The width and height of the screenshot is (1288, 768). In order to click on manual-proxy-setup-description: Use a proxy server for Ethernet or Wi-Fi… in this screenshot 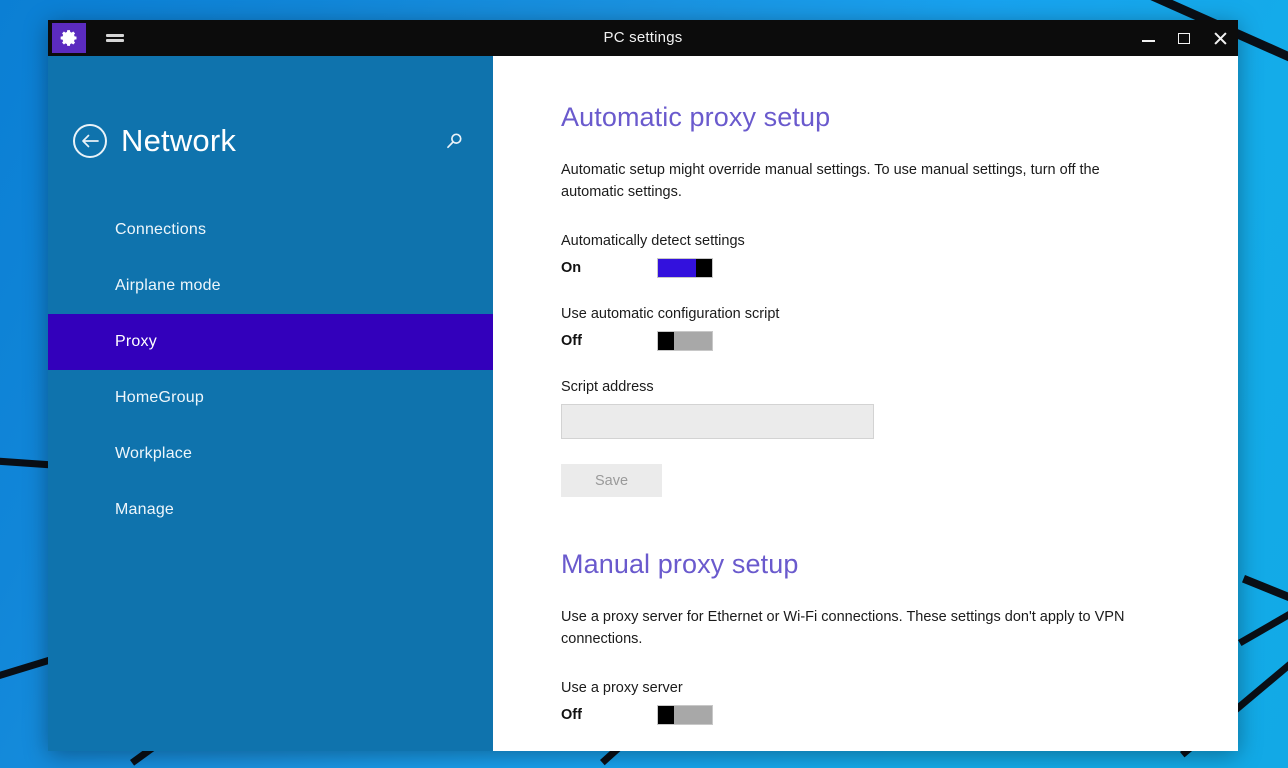, I will do `click(843, 628)`.